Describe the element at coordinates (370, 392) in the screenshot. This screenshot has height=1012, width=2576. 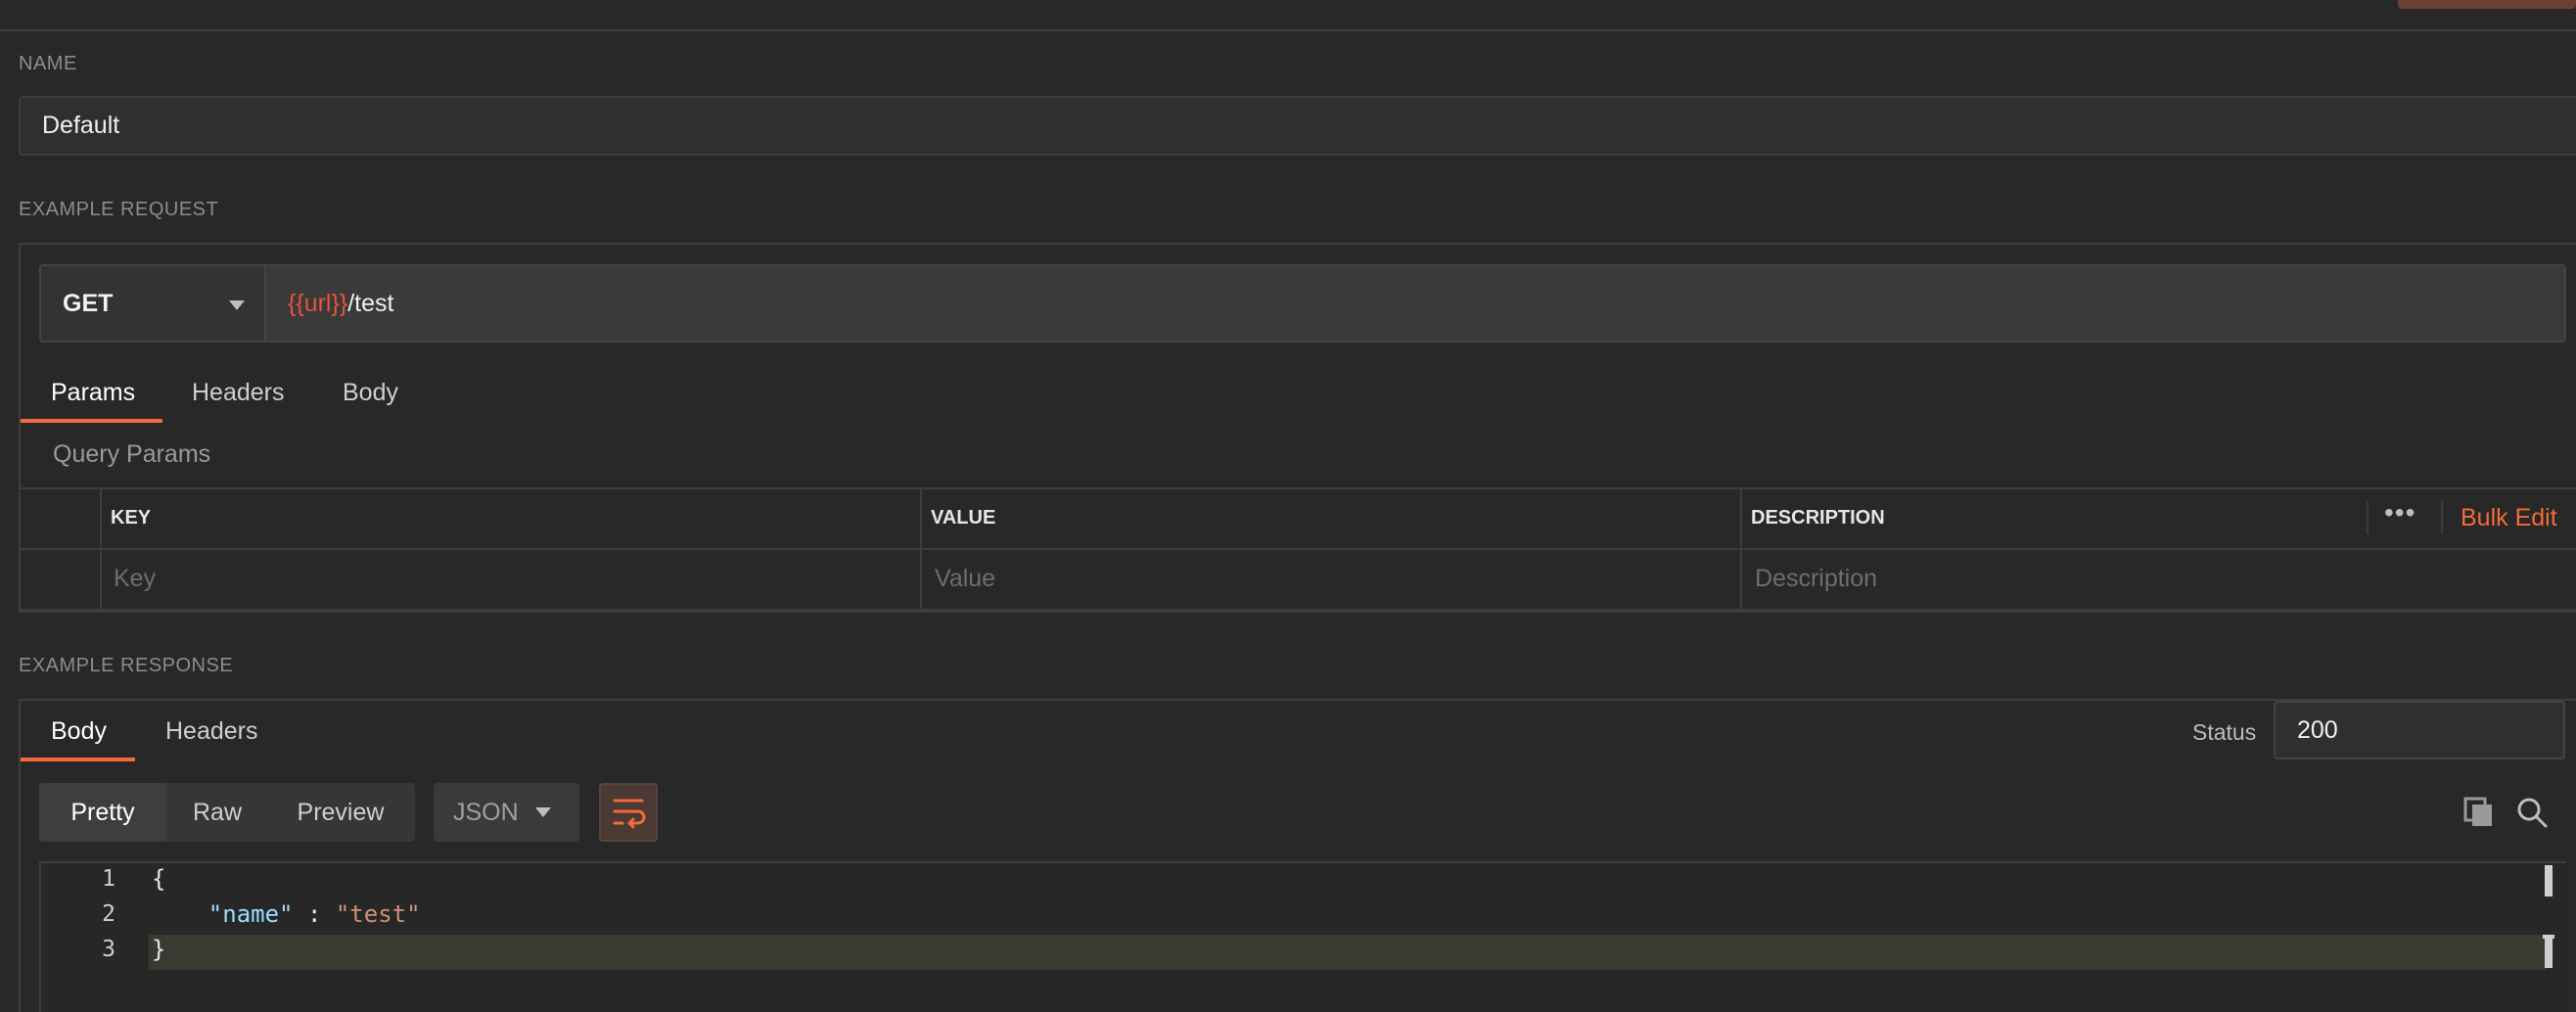
I see `tab-body: Body` at that location.